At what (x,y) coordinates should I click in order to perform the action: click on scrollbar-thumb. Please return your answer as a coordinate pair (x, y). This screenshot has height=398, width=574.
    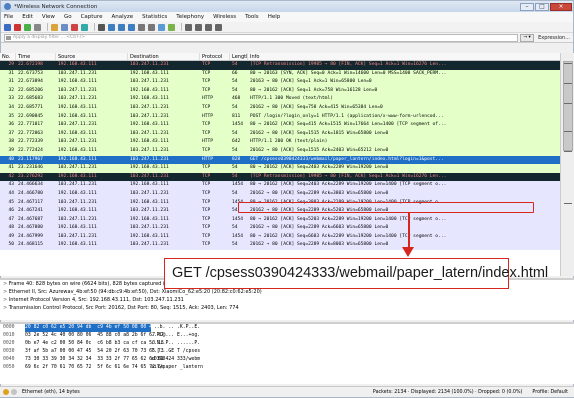
    Looking at the image, I should click on (568, 106).